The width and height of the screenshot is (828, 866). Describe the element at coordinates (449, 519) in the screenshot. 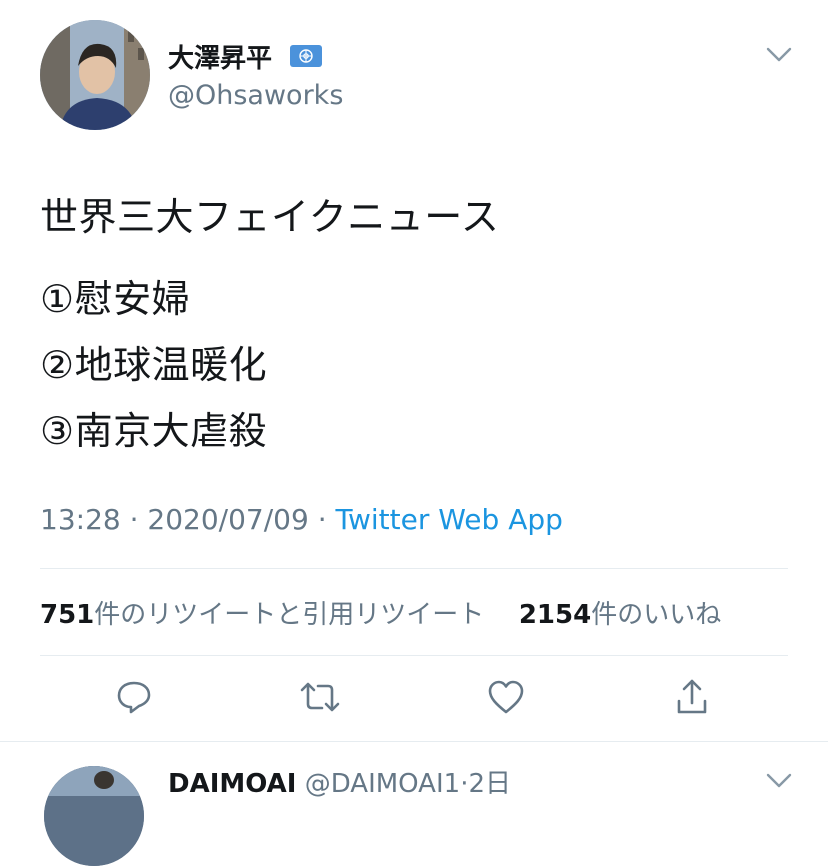

I see `tweet-source-link: Twitter Web App` at that location.